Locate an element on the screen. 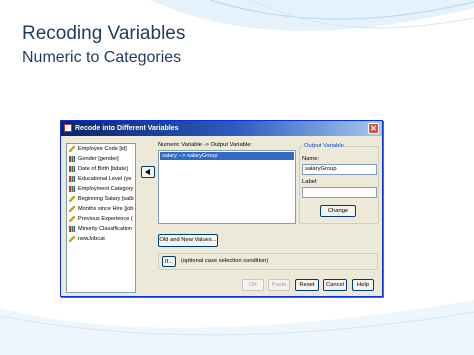 This screenshot has width=474, height=355. list-item: newJobcat is located at coordinates (101, 239).